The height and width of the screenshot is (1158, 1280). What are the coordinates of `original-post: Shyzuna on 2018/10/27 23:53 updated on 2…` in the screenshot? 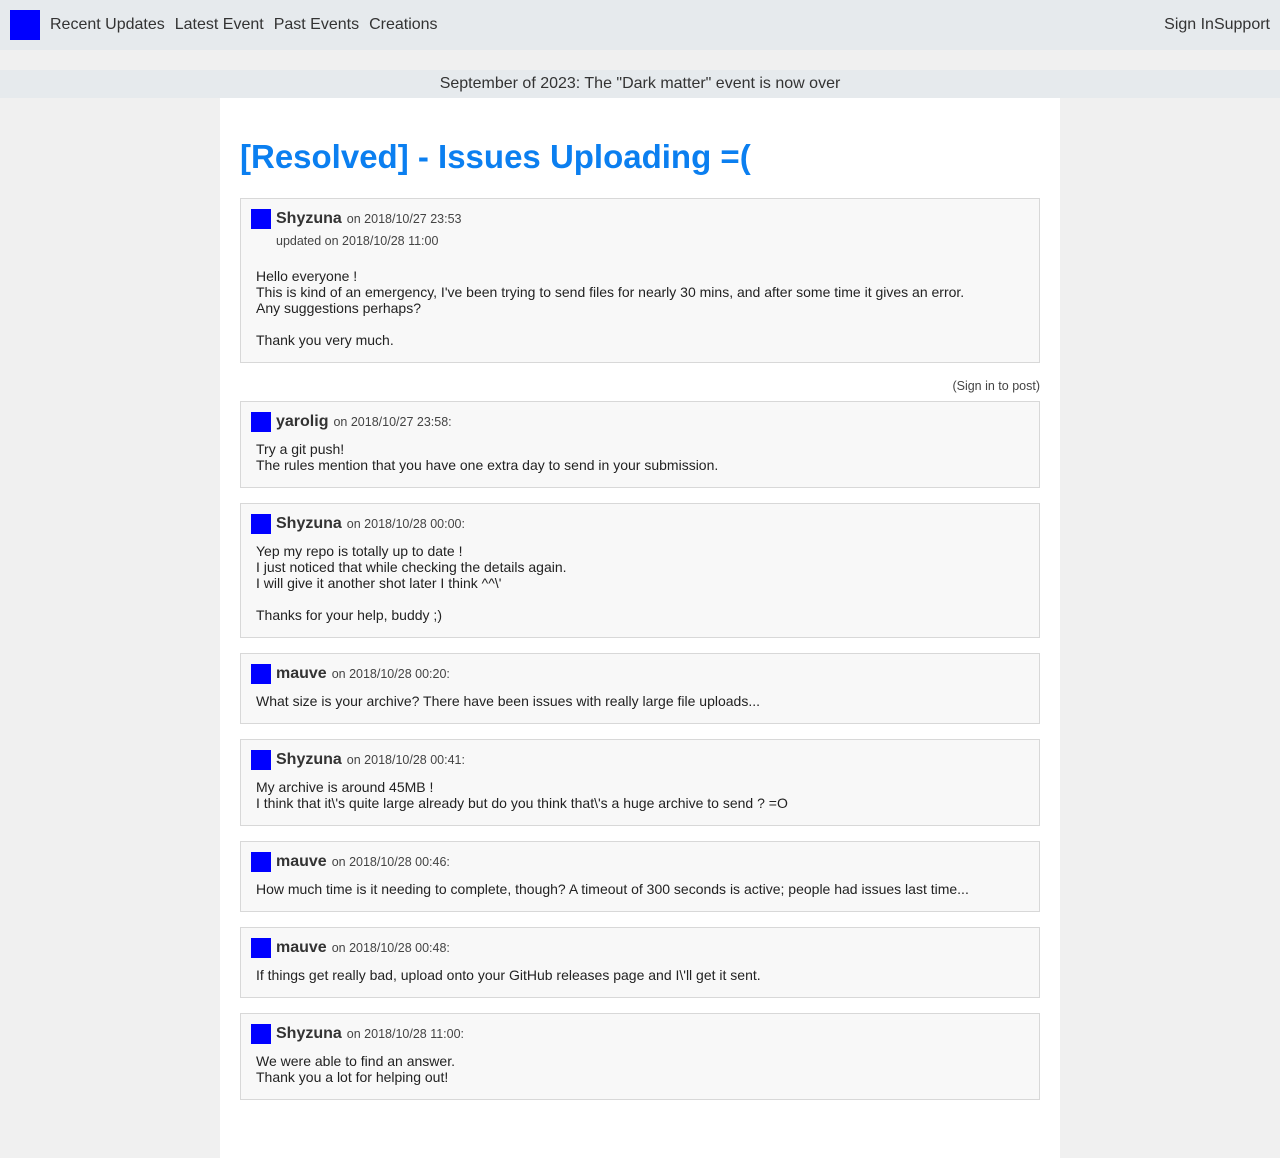 It's located at (640, 280).